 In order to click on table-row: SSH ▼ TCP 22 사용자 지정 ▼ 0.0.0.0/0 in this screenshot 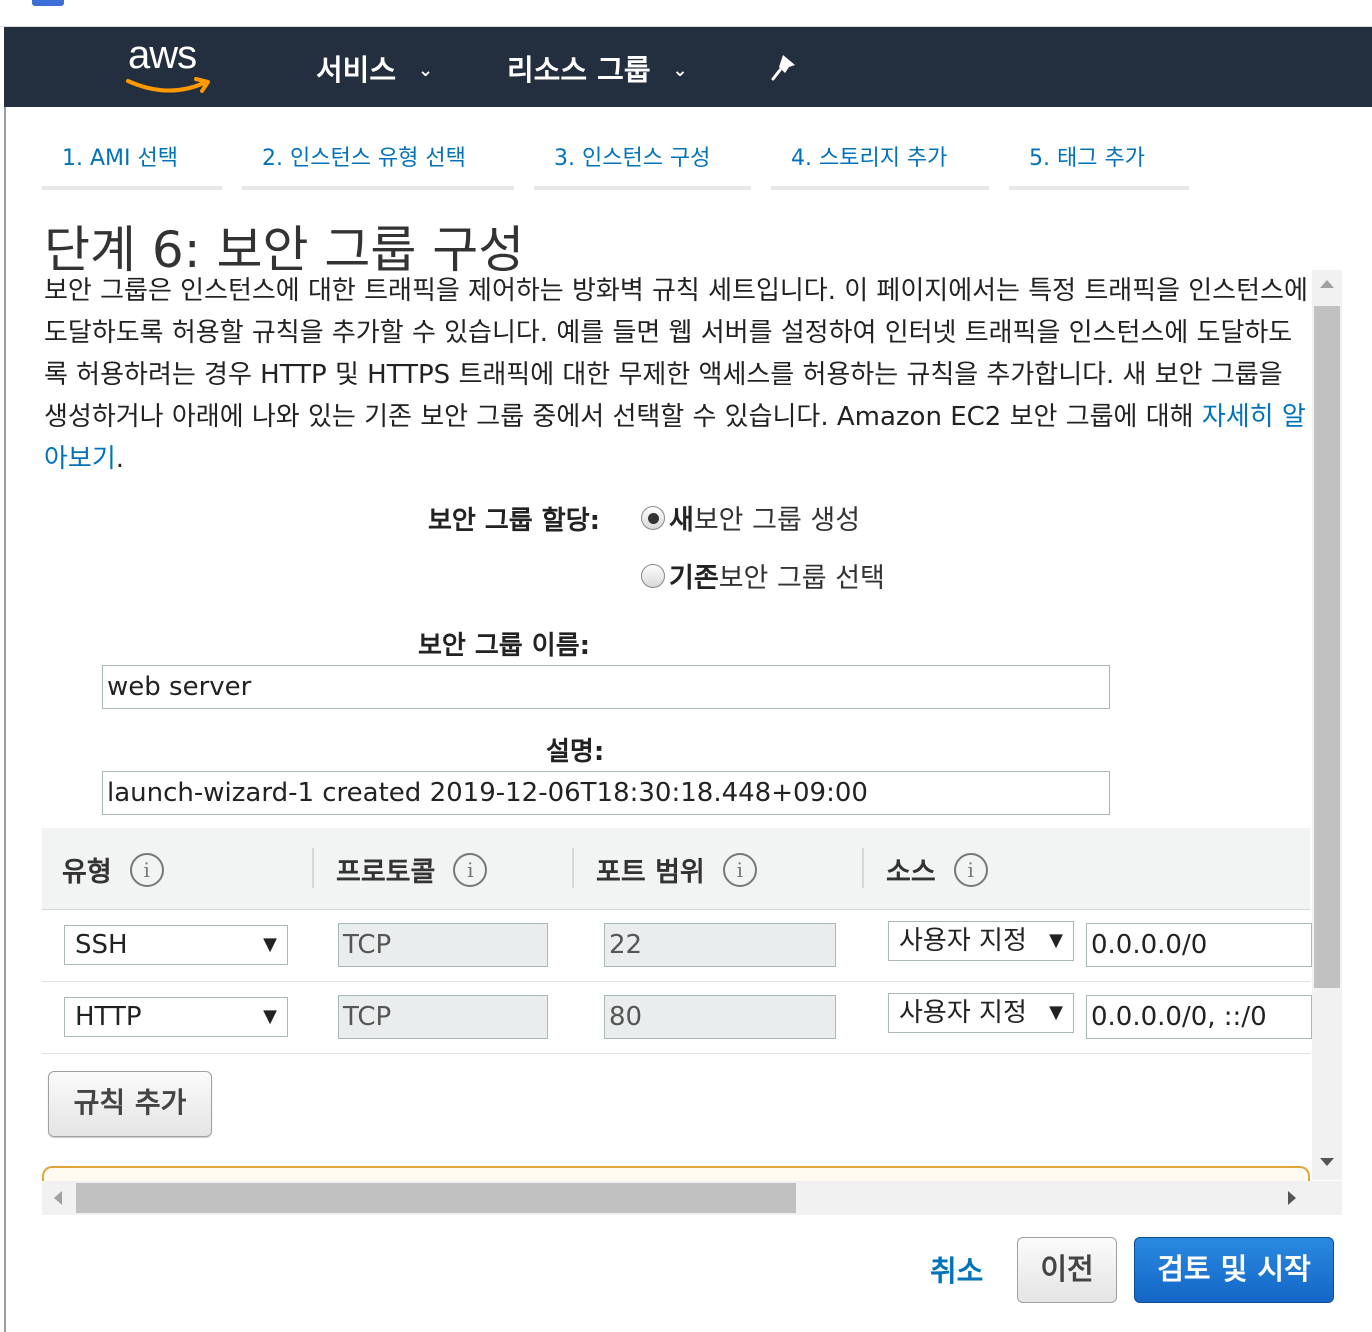, I will do `click(677, 946)`.